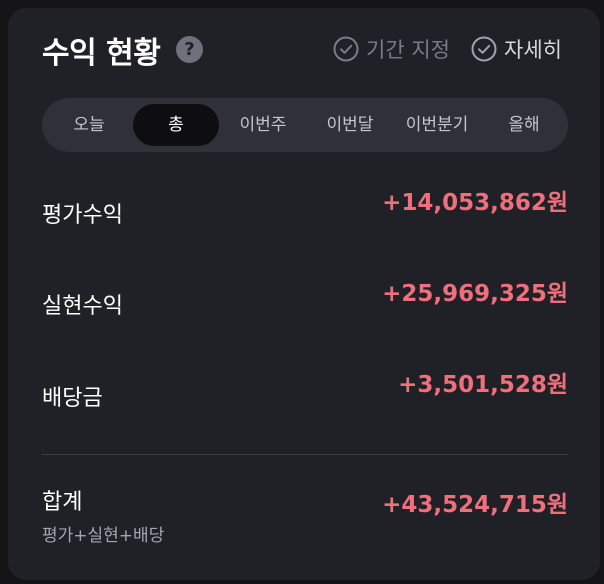  What do you see at coordinates (176, 125) in the screenshot?
I see `tab-total: 총` at bounding box center [176, 125].